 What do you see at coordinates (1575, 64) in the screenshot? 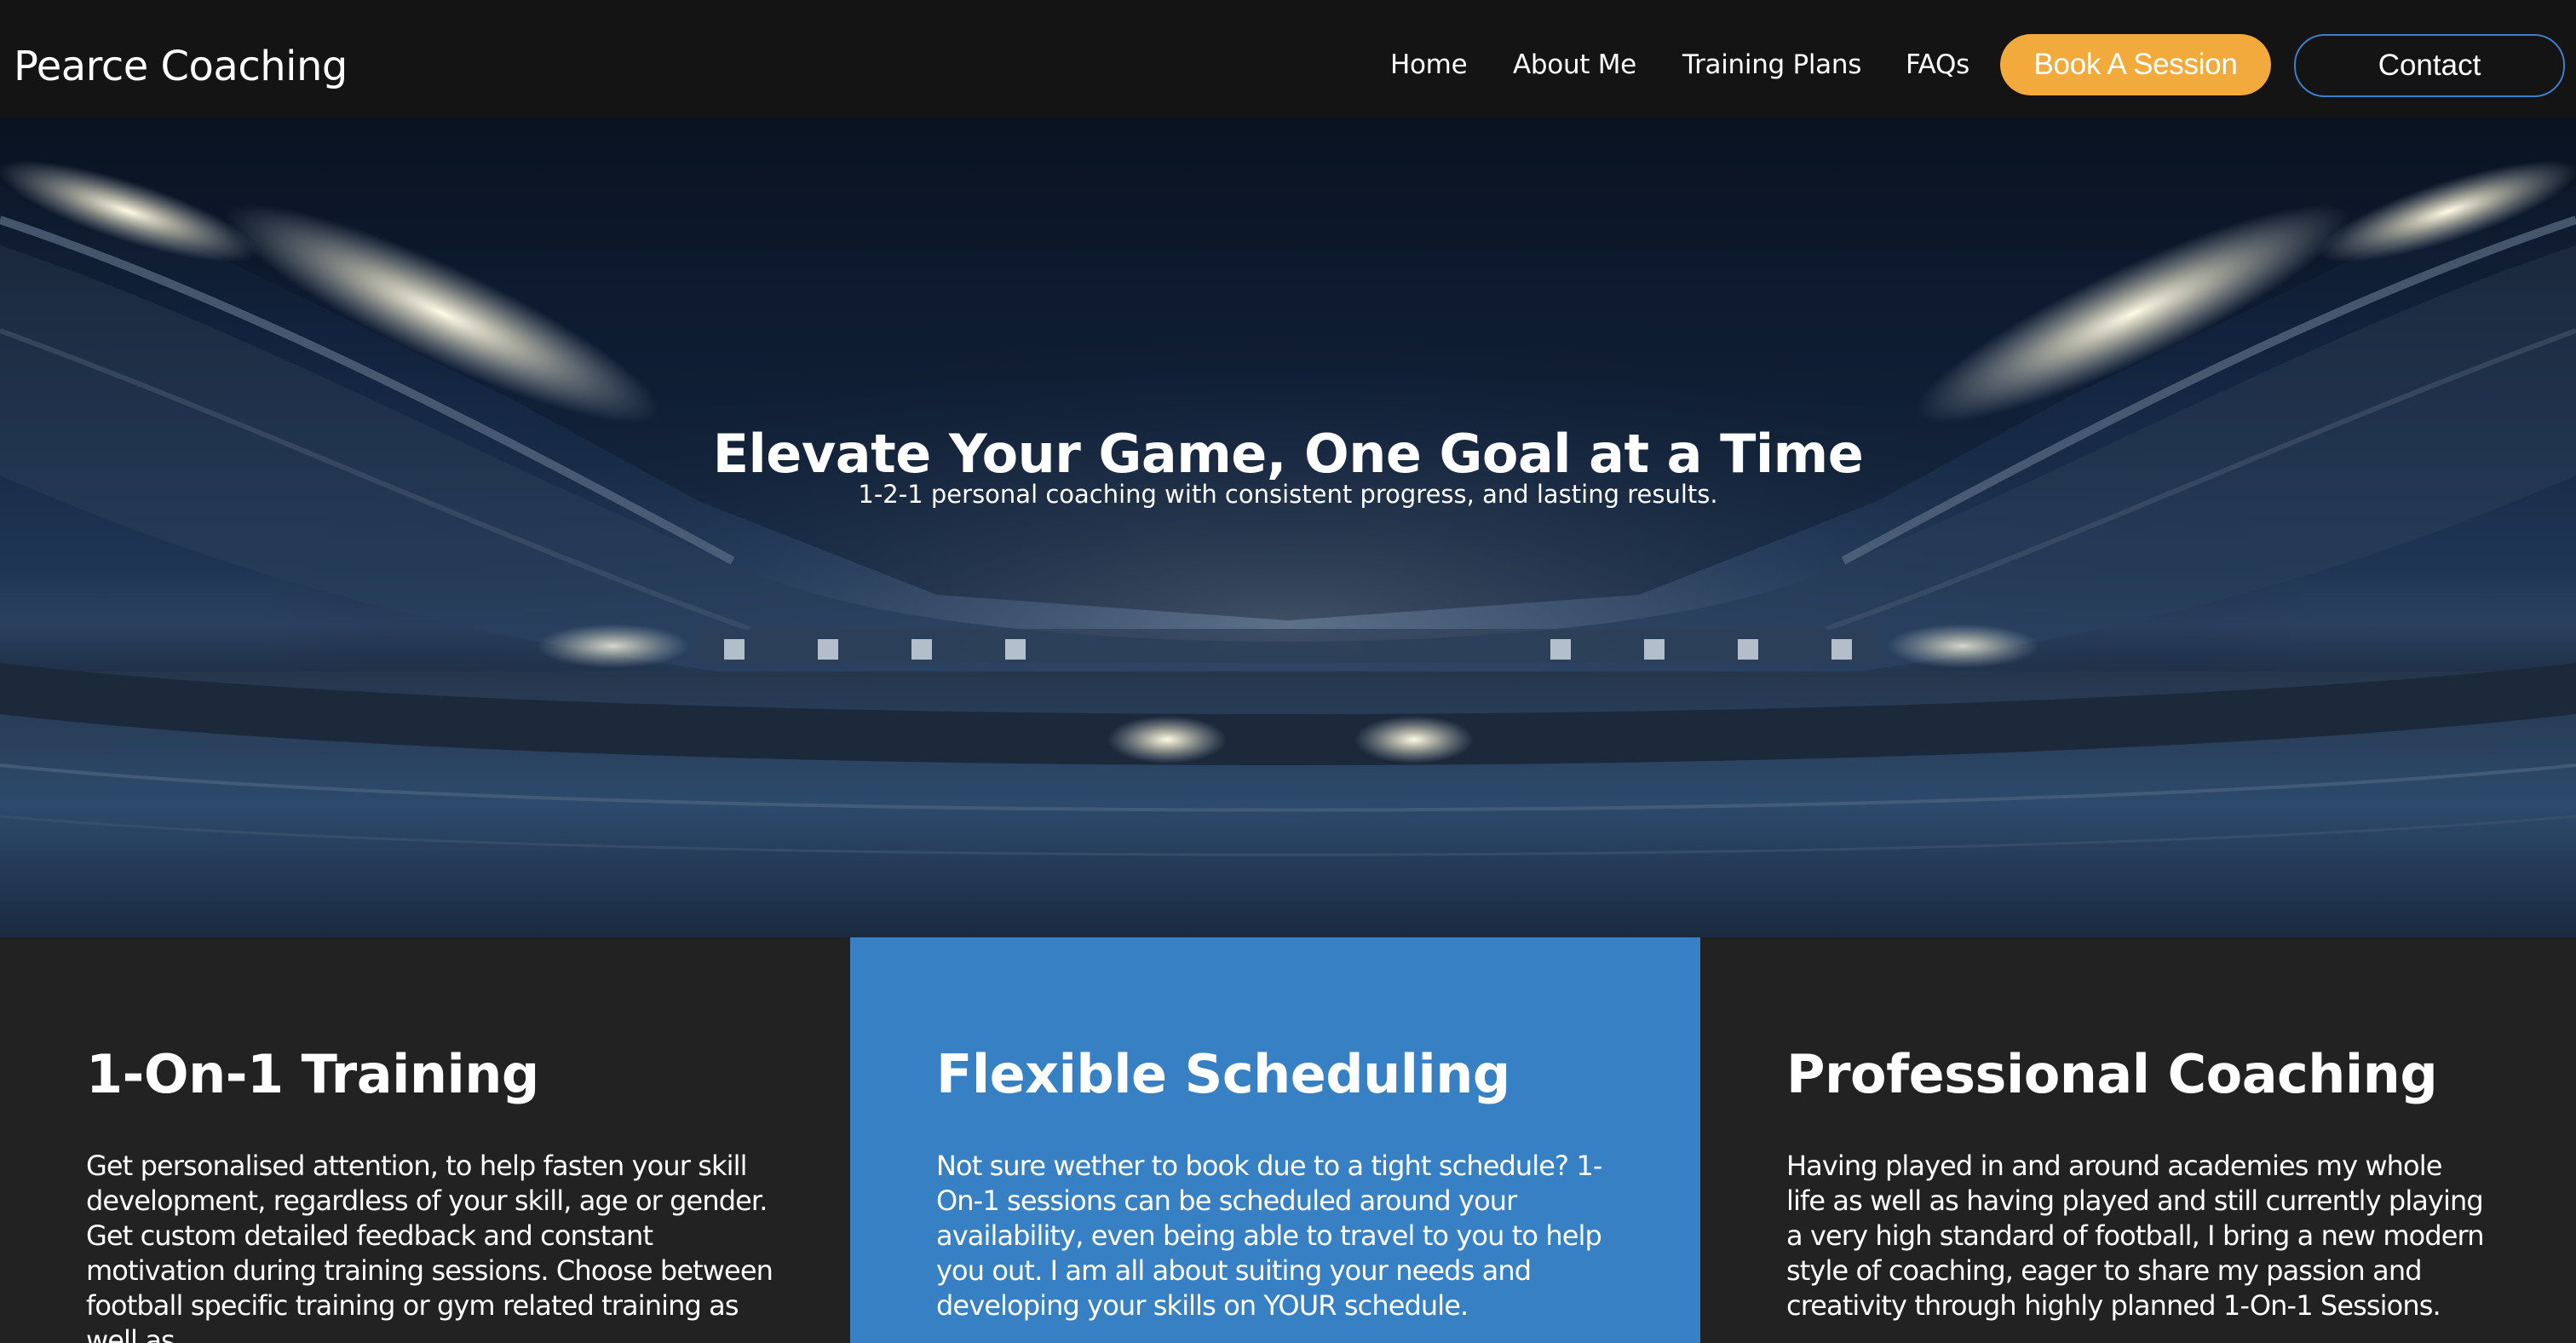
I see `nav-link-about: About Me` at bounding box center [1575, 64].